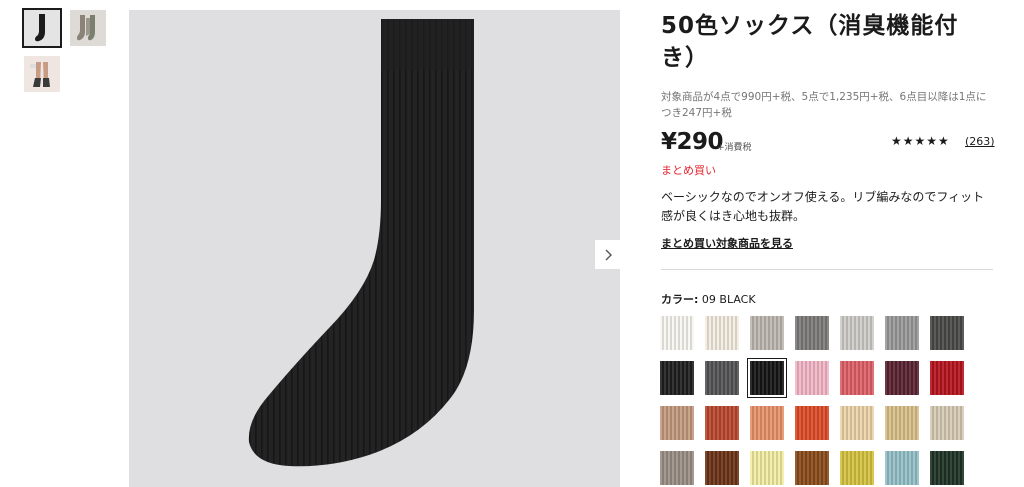  I want to click on next-image-button, so click(608, 254).